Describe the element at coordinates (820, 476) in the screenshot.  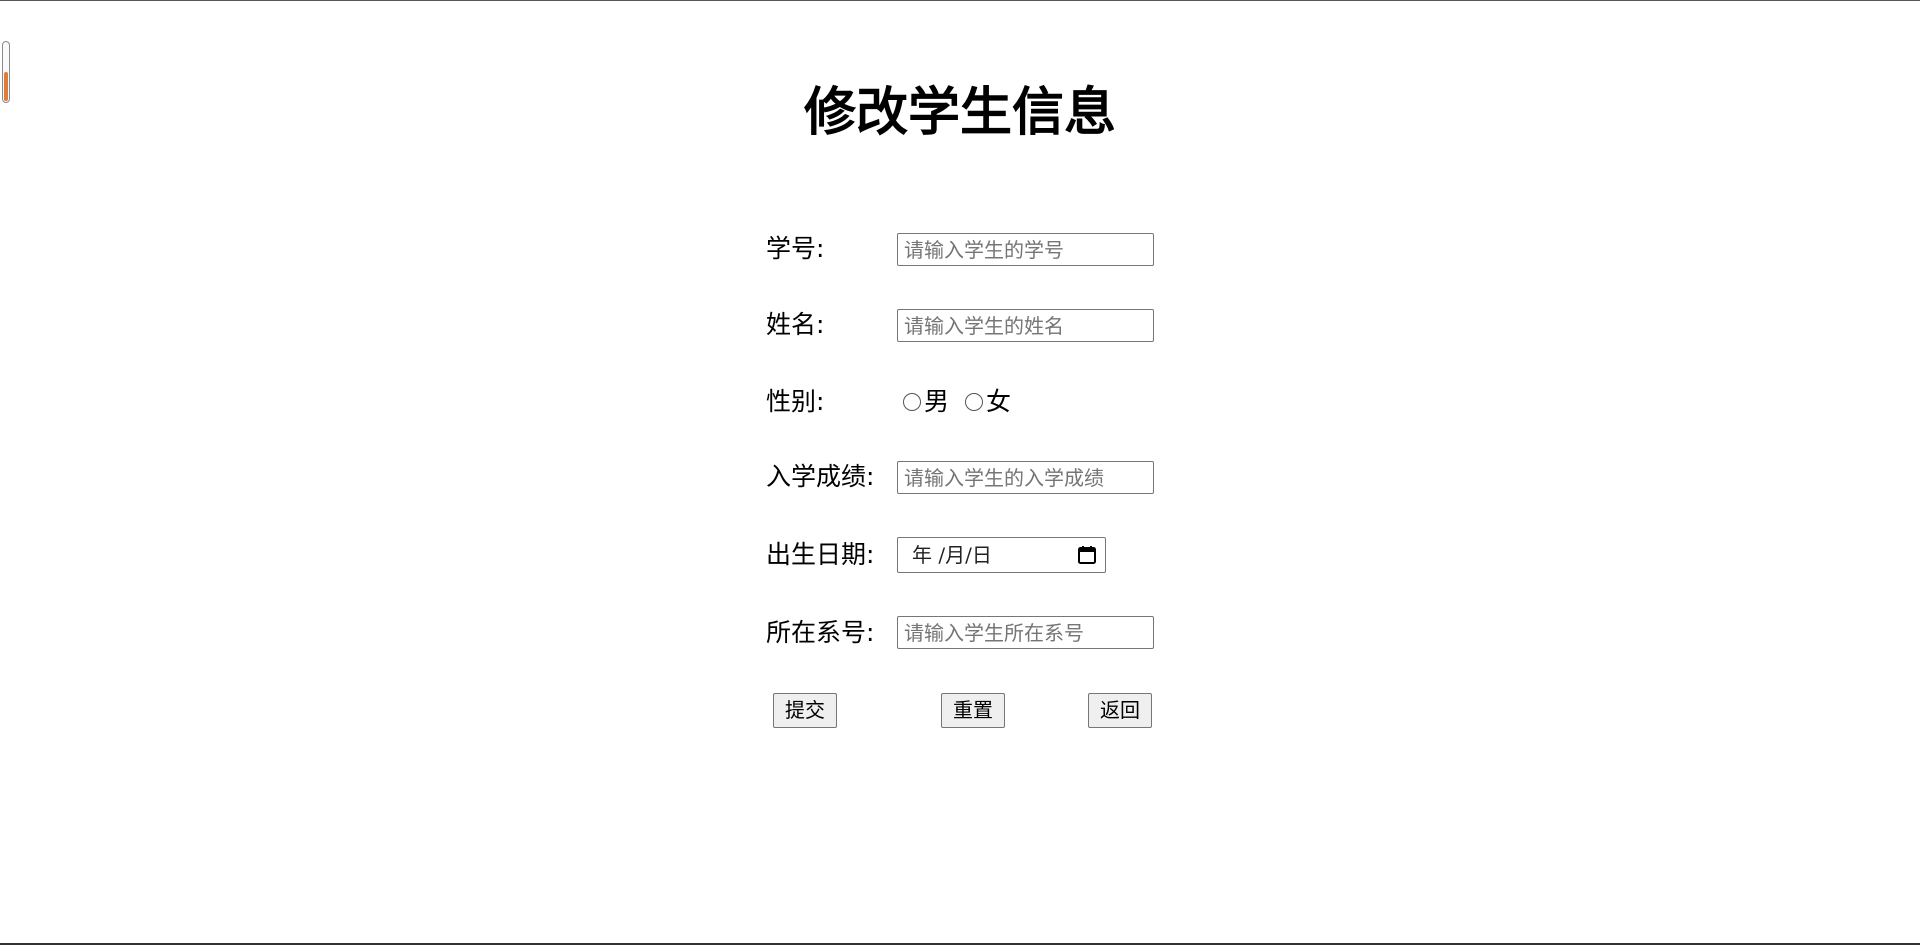
I see `entrance-score-label: 入学成绩:` at that location.